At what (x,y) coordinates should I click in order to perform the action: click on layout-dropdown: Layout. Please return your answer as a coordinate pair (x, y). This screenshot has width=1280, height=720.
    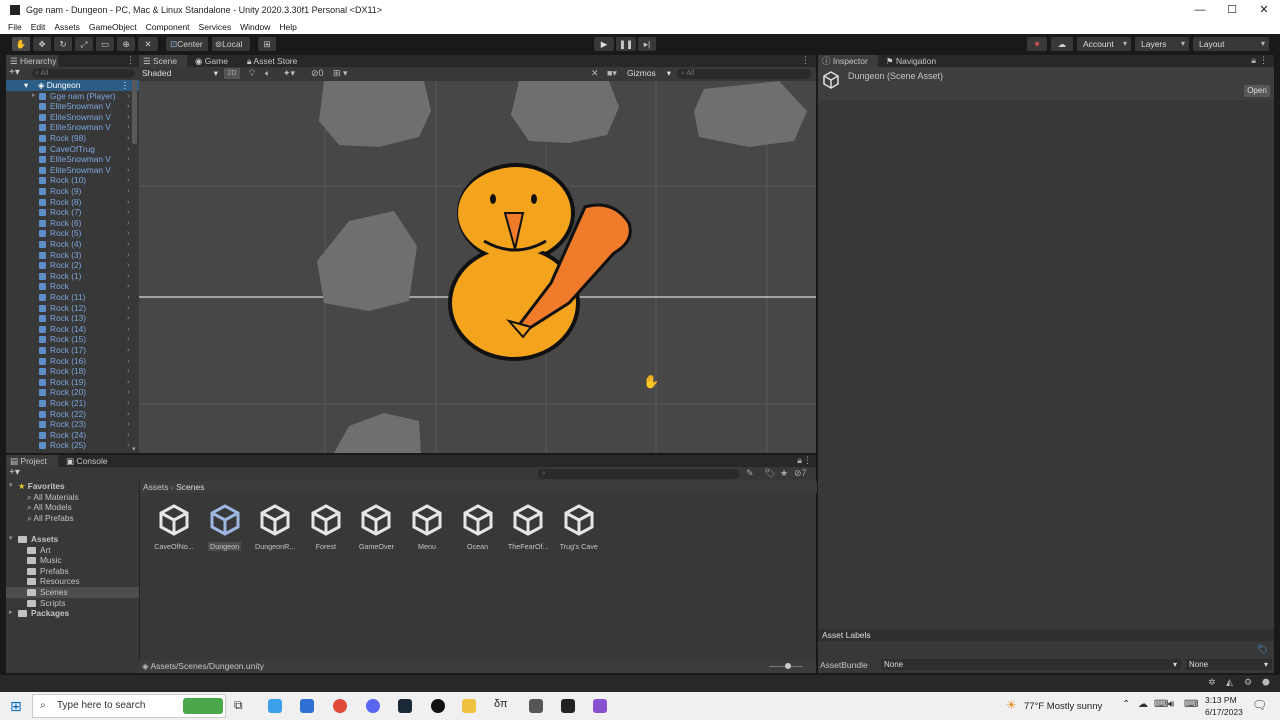
    Looking at the image, I should click on (1231, 44).